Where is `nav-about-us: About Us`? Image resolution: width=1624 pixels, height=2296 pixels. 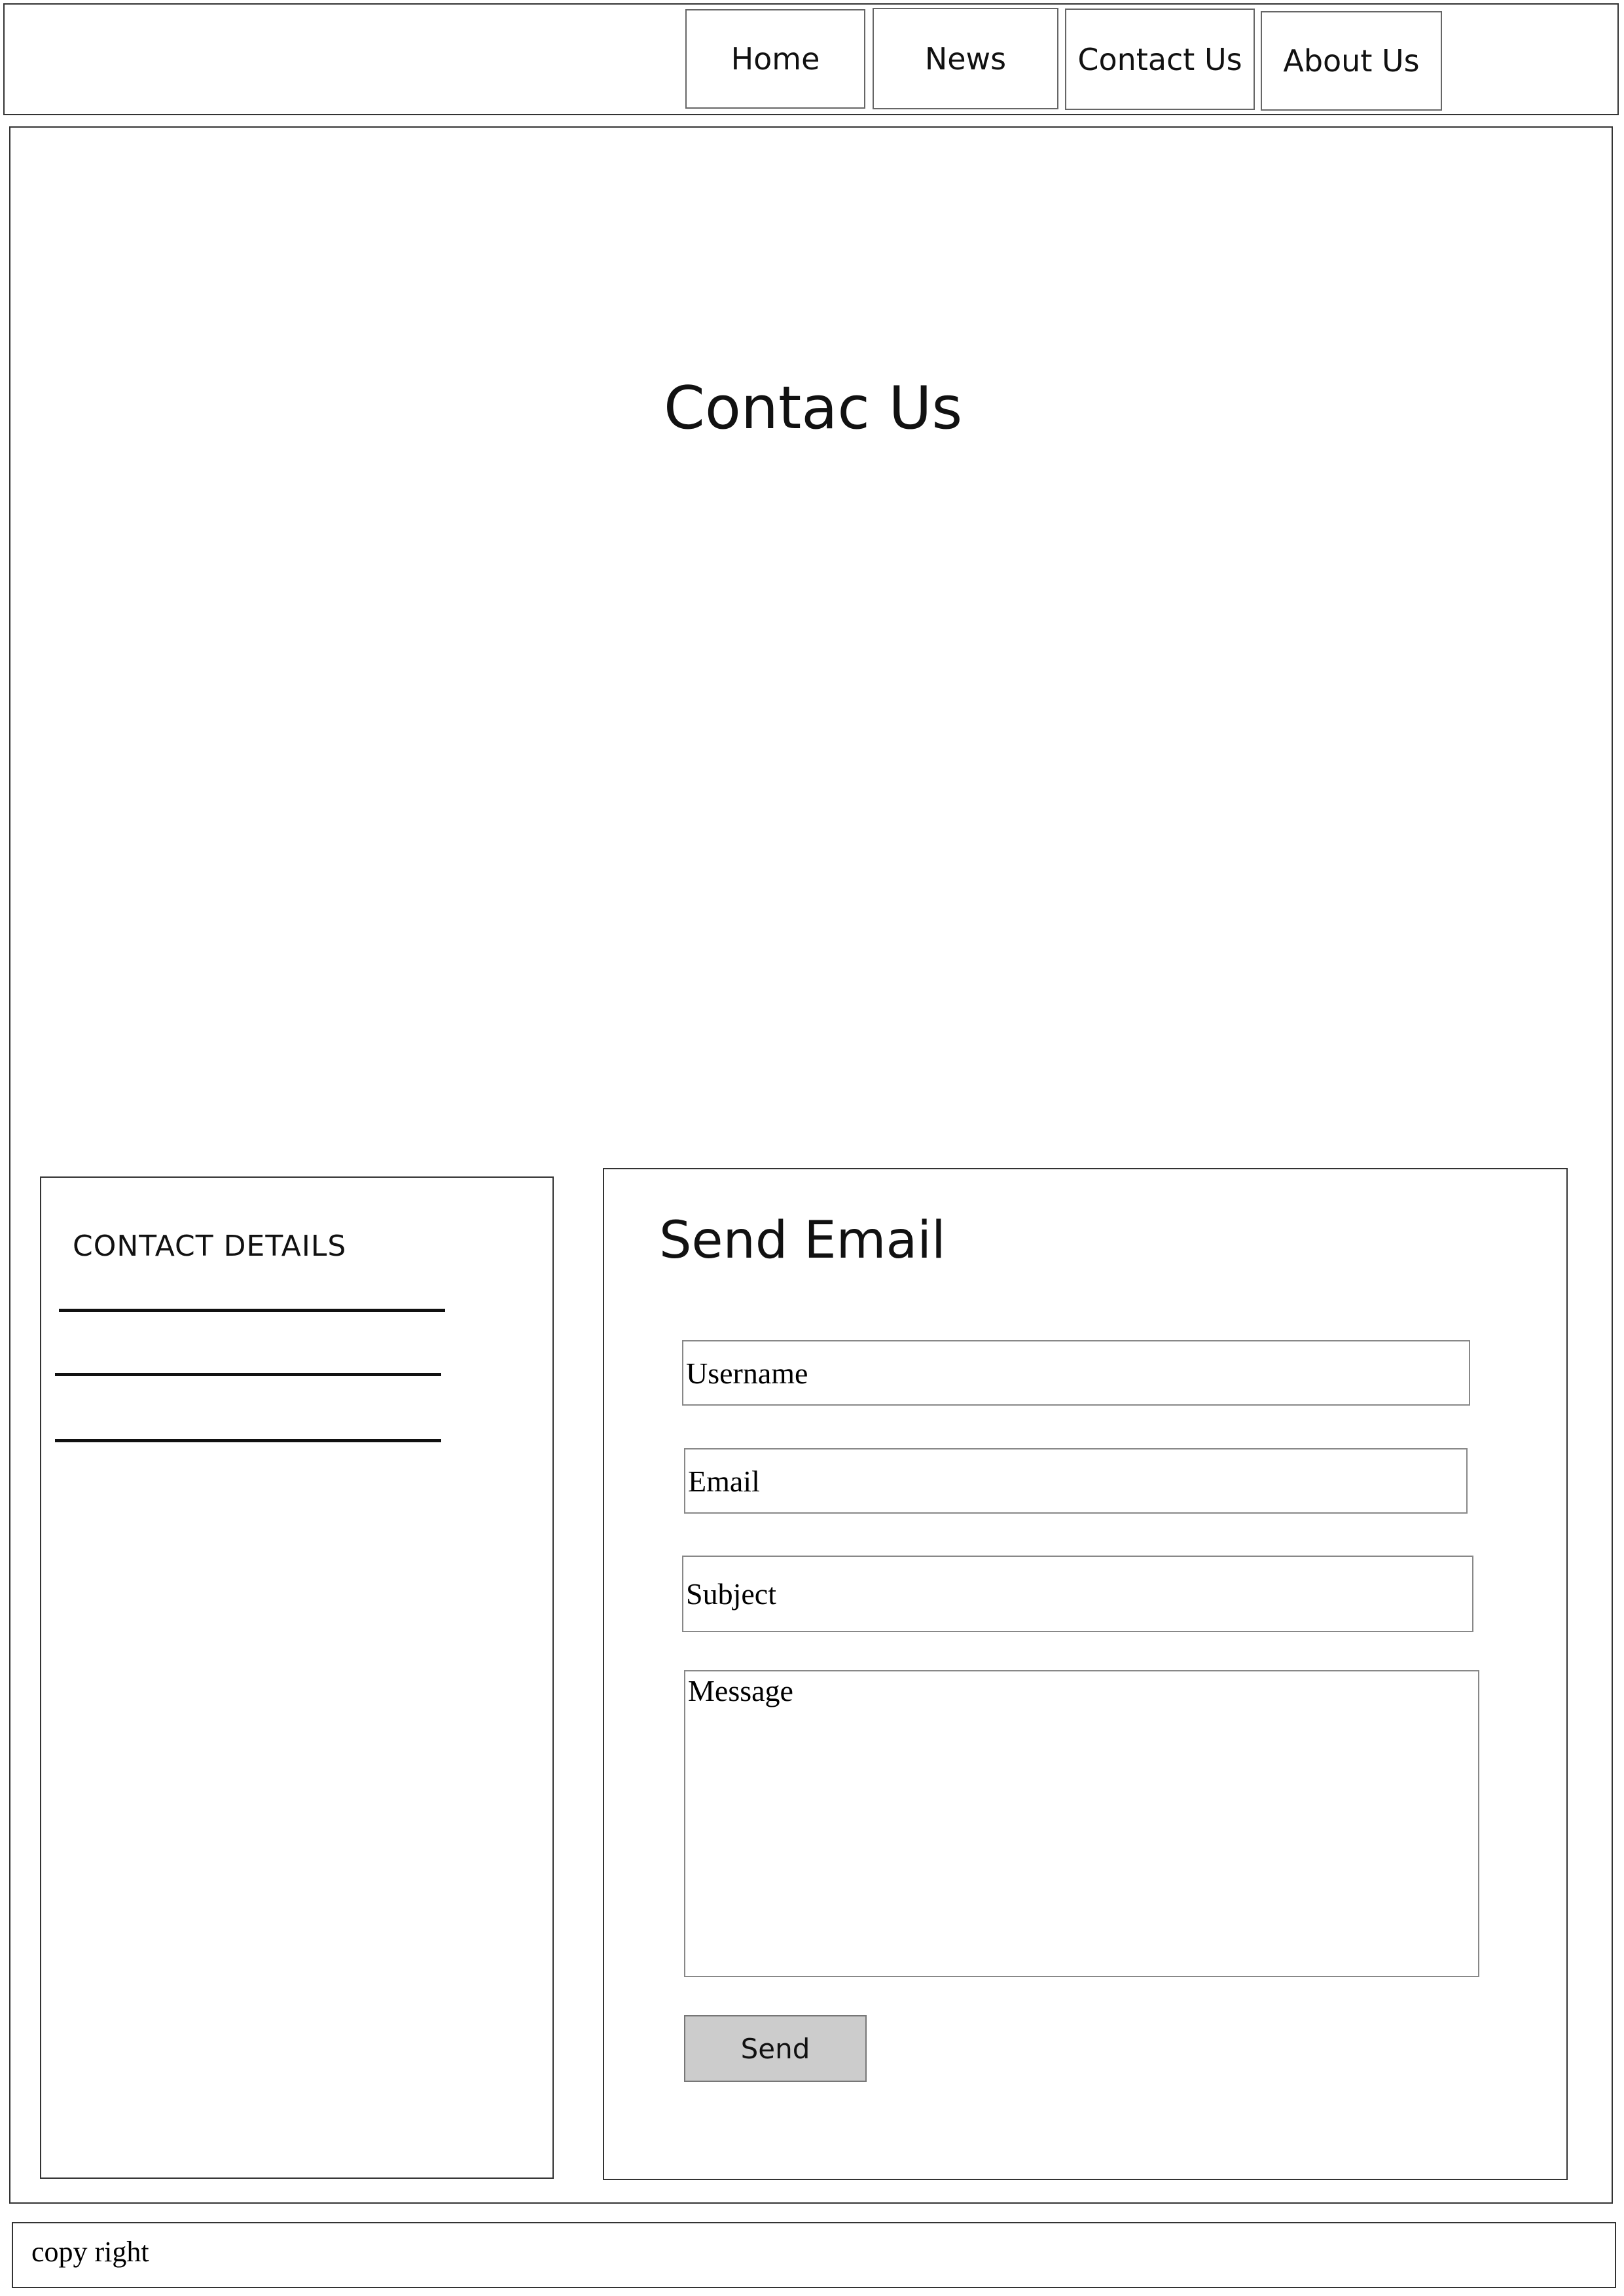
nav-about-us: About Us is located at coordinates (1351, 61).